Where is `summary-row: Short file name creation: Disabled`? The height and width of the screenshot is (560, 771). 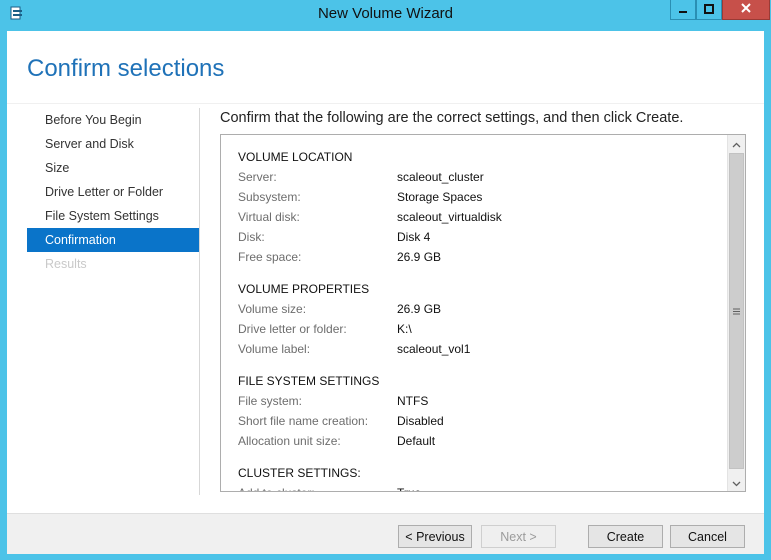
summary-row: Short file name creation: Disabled is located at coordinates (478, 421).